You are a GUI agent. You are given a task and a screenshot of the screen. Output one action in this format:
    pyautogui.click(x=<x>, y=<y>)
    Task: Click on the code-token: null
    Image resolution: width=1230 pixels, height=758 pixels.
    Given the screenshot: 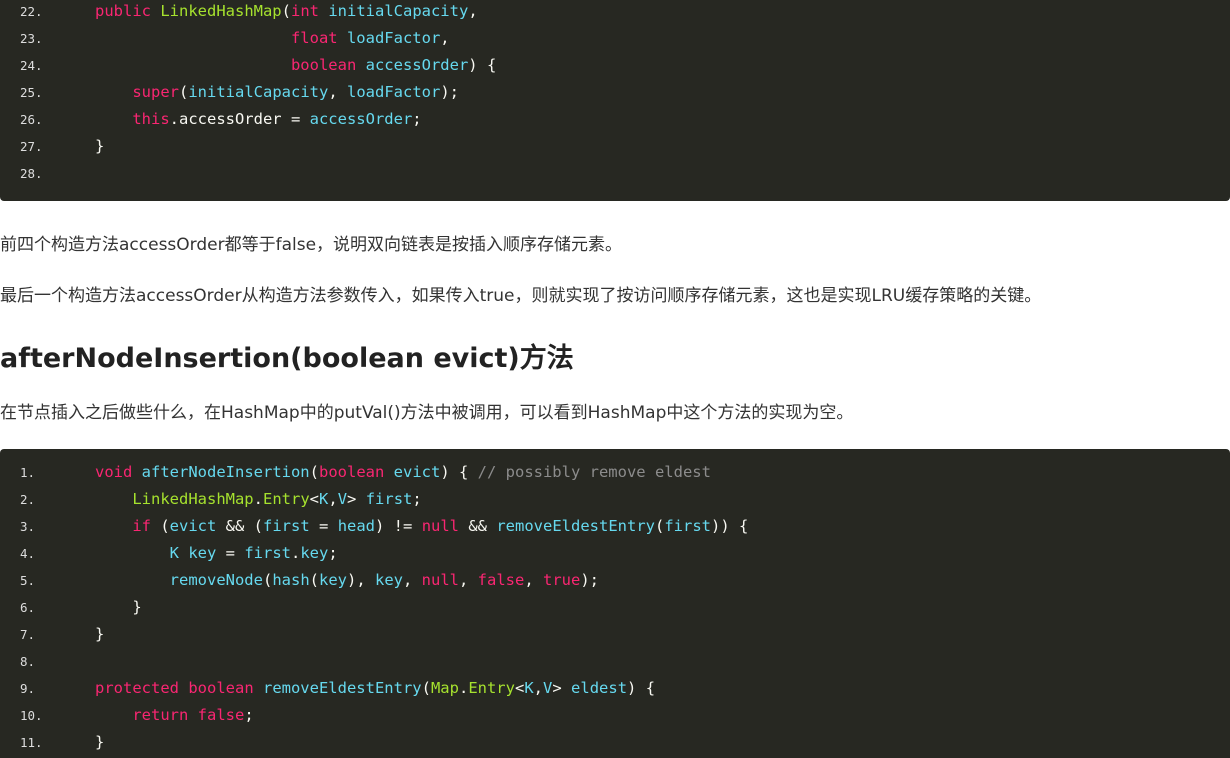 What is the action you would take?
    pyautogui.click(x=440, y=580)
    